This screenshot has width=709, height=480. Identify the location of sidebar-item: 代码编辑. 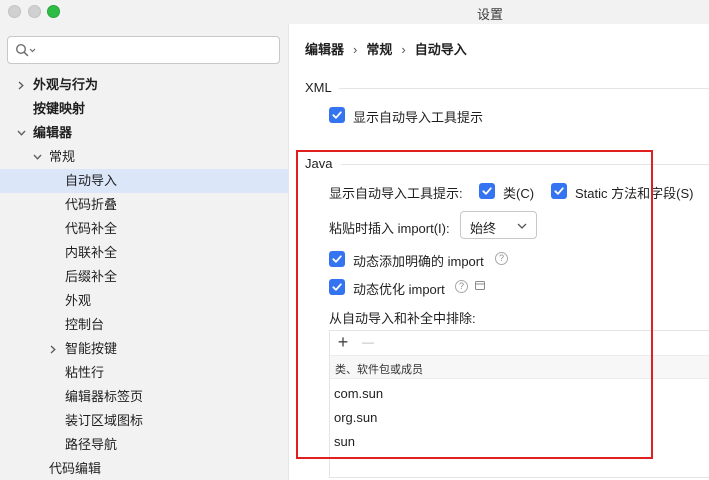
(144, 468).